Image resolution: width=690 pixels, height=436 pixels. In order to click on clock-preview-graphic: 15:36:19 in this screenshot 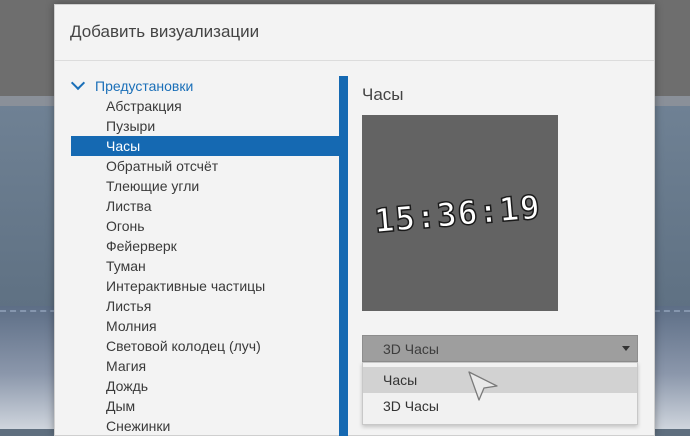, I will do `click(457, 213)`.